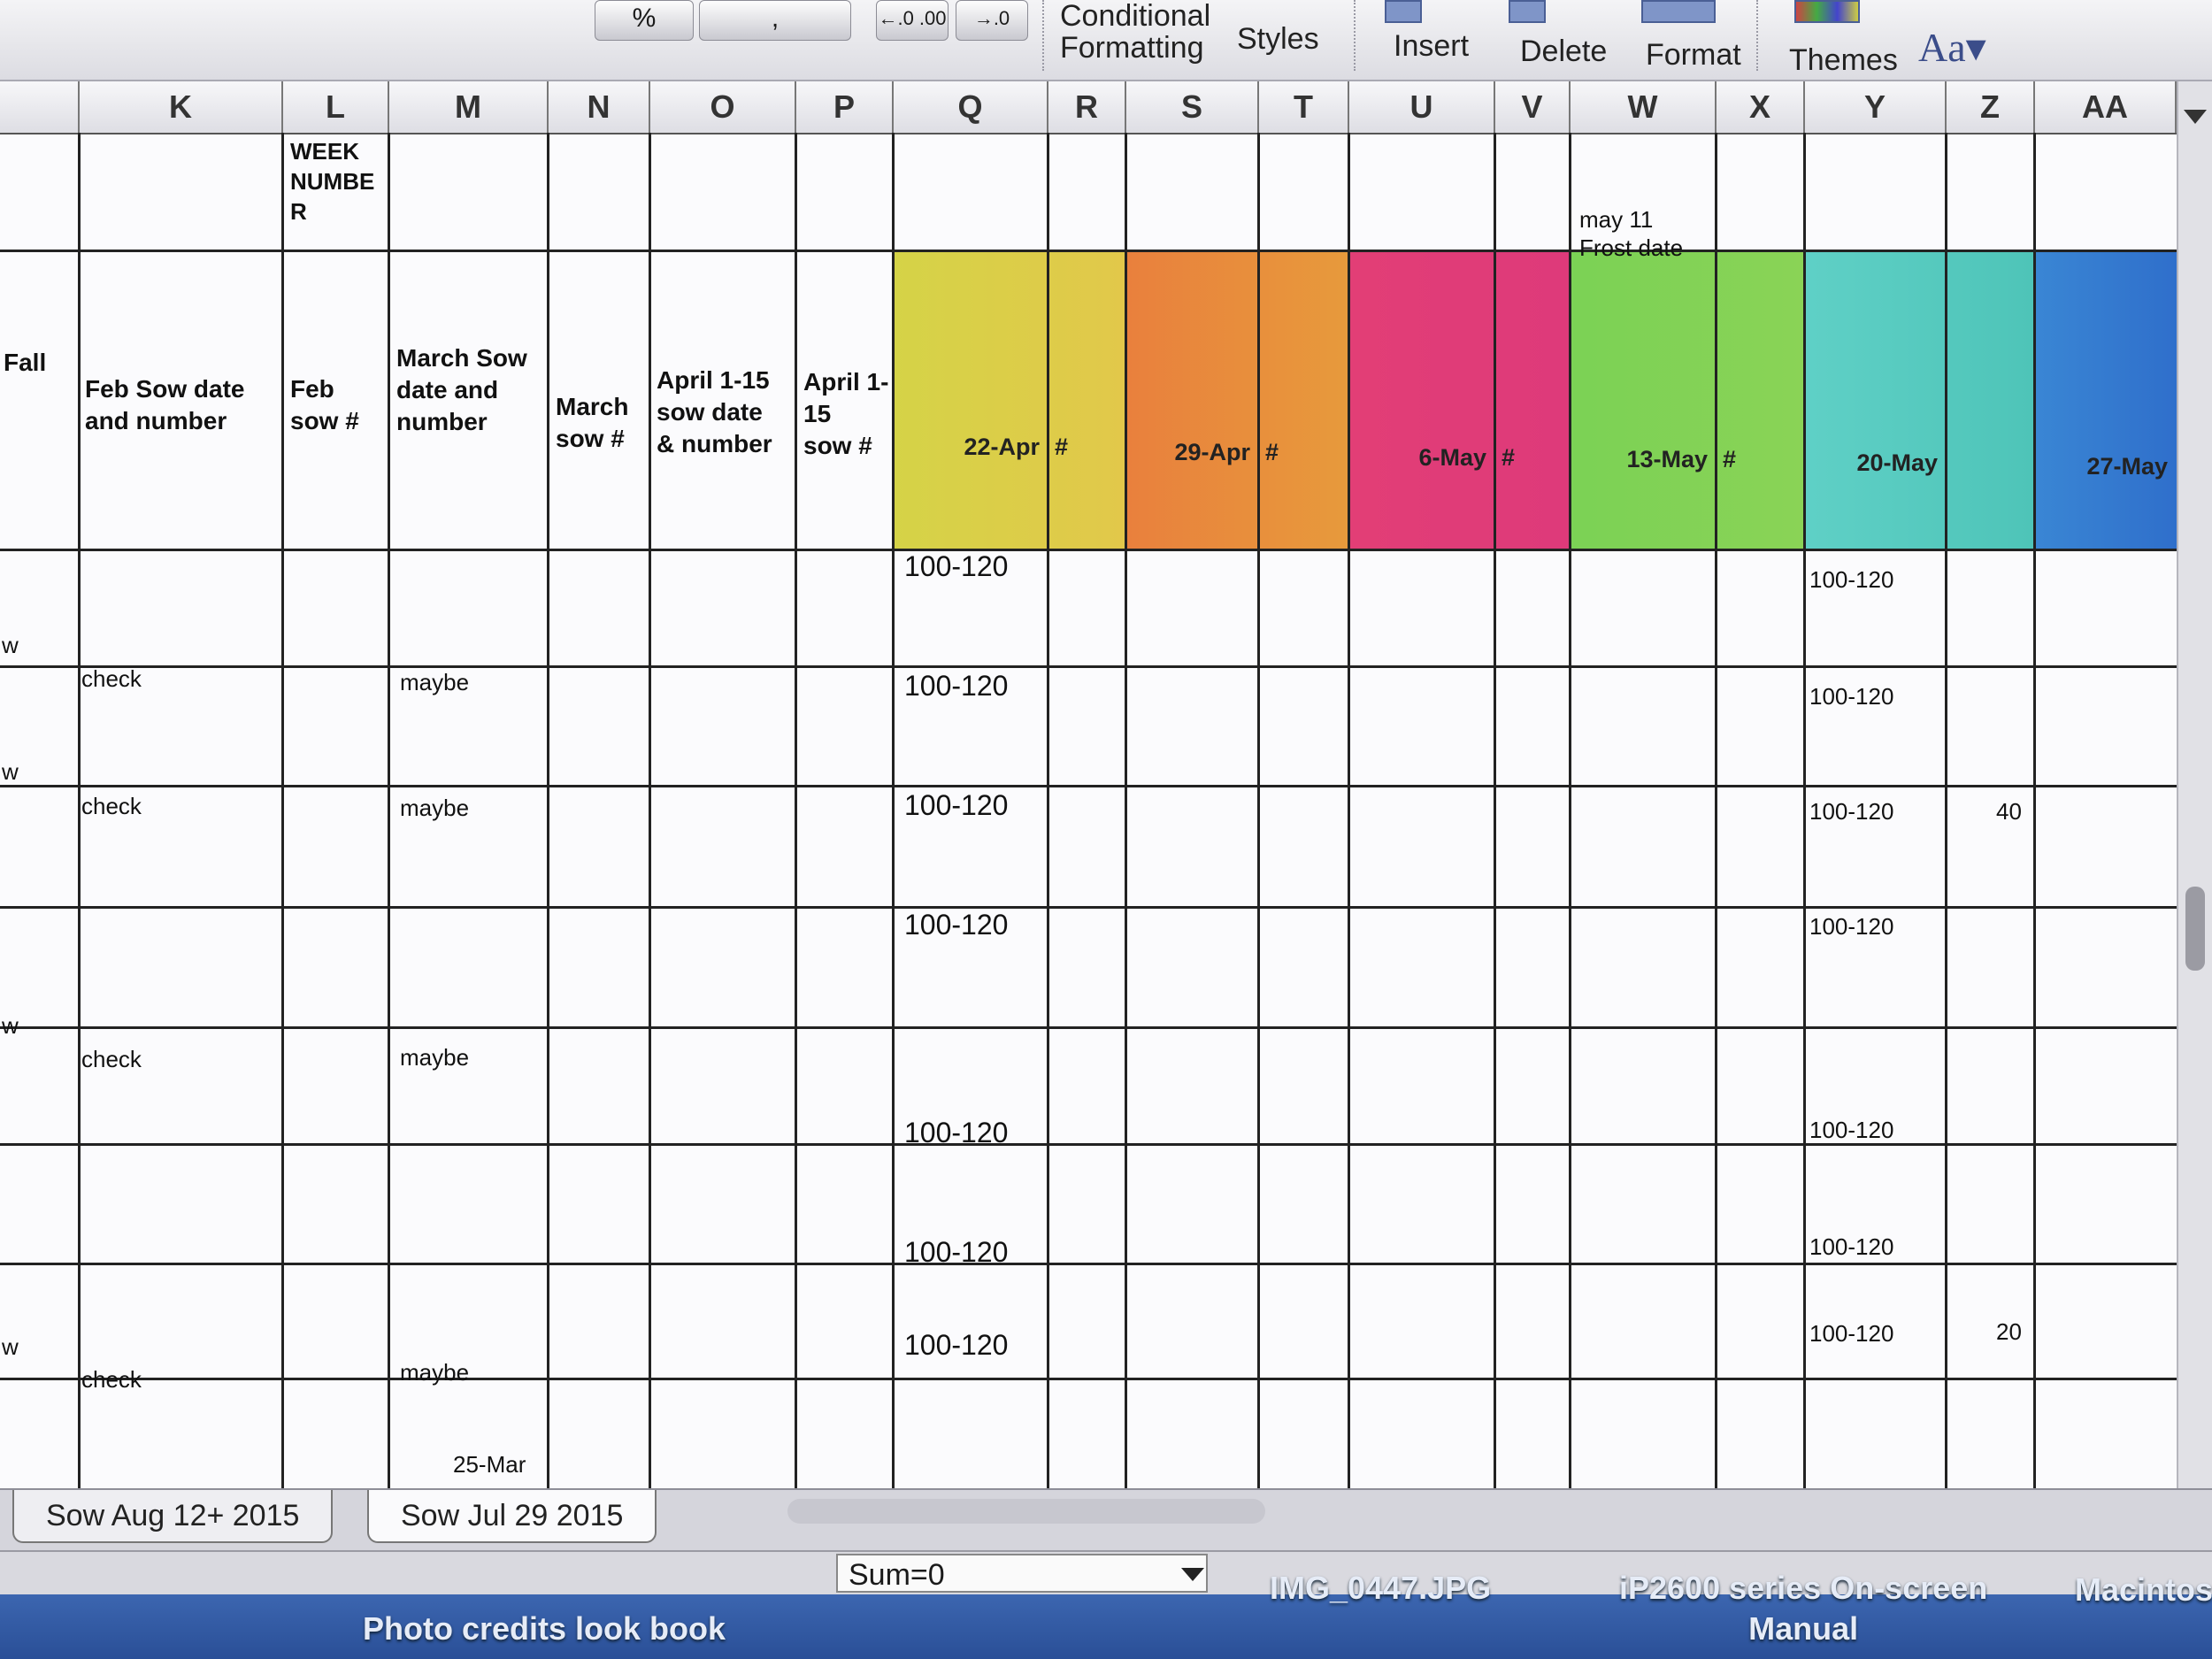 The image size is (2212, 1659). I want to click on cell-z-row3: 40, so click(2009, 812).